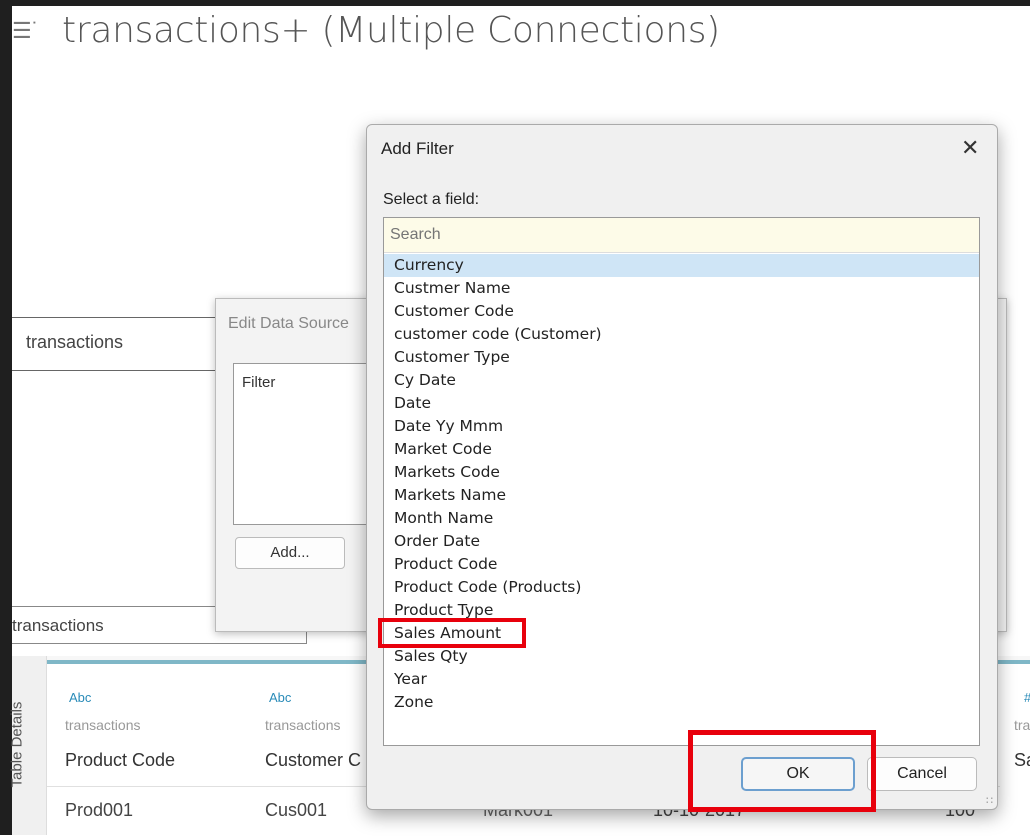 This screenshot has width=1030, height=839. What do you see at coordinates (147, 786) in the screenshot?
I see `row-divider` at bounding box center [147, 786].